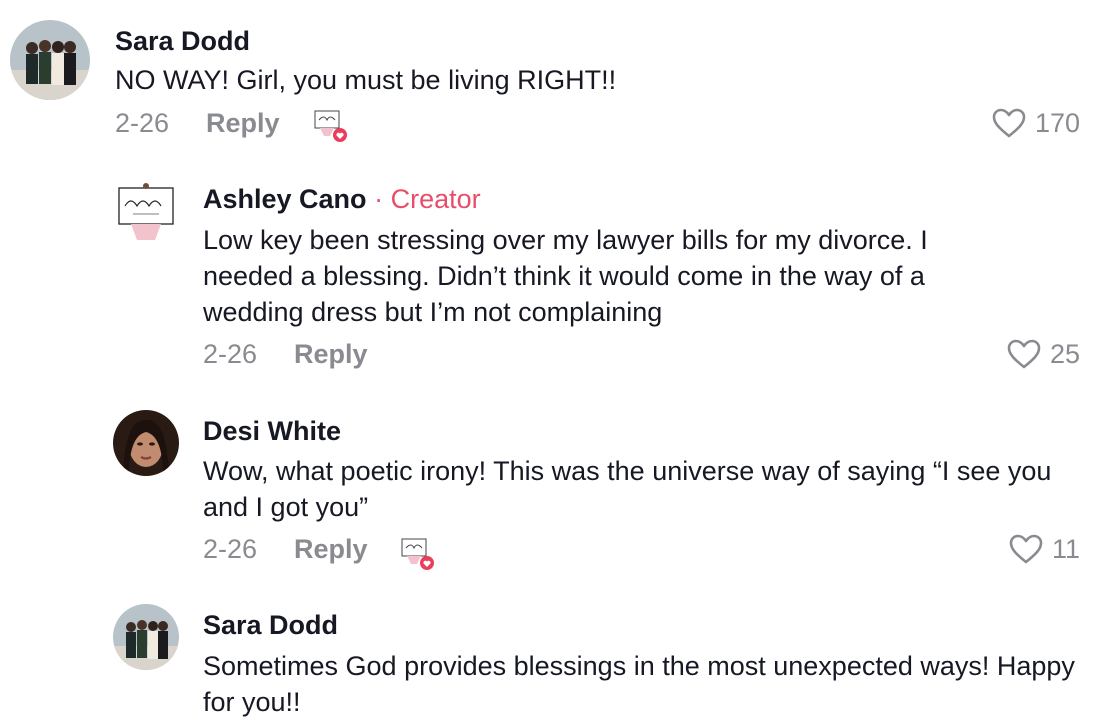 This screenshot has height=728, width=1106. What do you see at coordinates (285, 199) in the screenshot?
I see `author-name: Ashley Cano` at bounding box center [285, 199].